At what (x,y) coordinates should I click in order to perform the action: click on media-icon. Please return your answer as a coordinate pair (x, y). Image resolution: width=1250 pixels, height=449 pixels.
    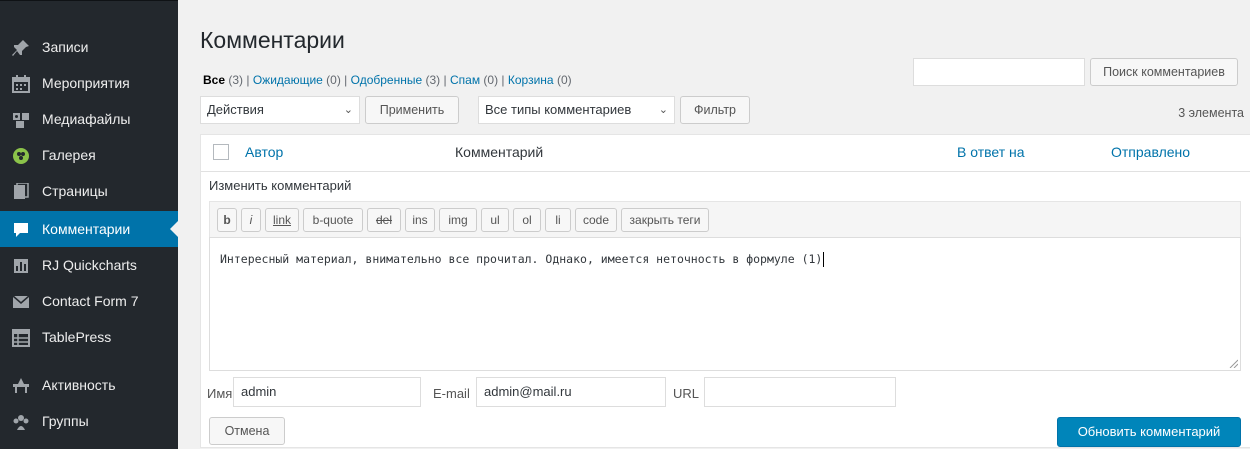
    Looking at the image, I should click on (21, 120).